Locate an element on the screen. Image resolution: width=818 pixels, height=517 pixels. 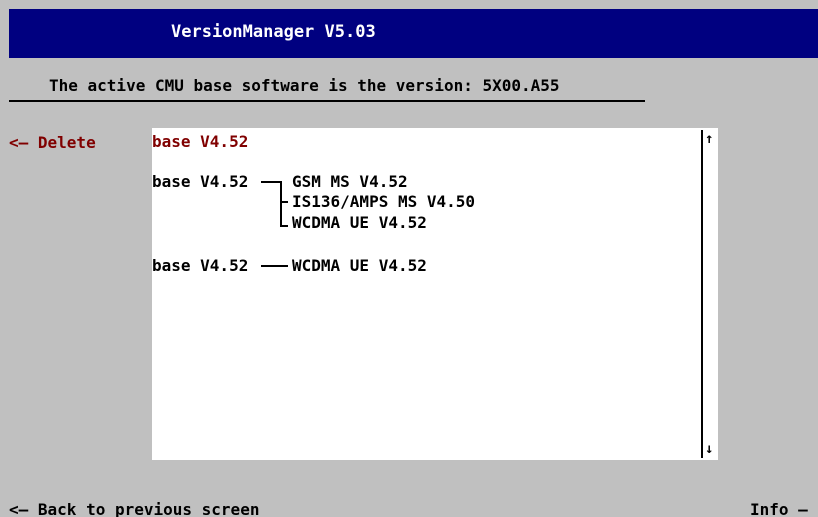
selected-base-version: base V4.52 is located at coordinates (200, 142).